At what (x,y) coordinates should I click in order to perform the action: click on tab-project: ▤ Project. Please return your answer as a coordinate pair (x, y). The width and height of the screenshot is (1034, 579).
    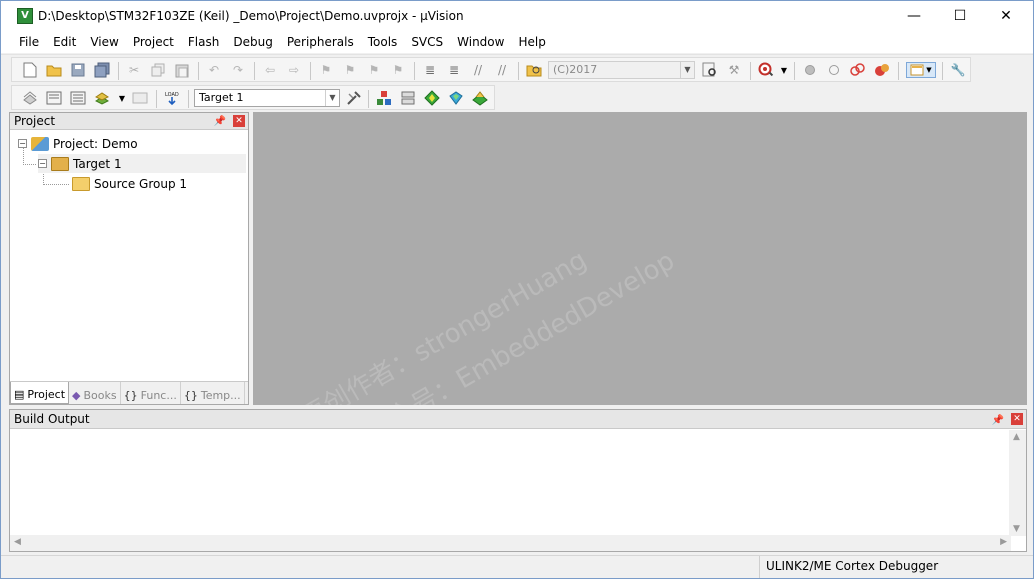
    Looking at the image, I should click on (40, 393).